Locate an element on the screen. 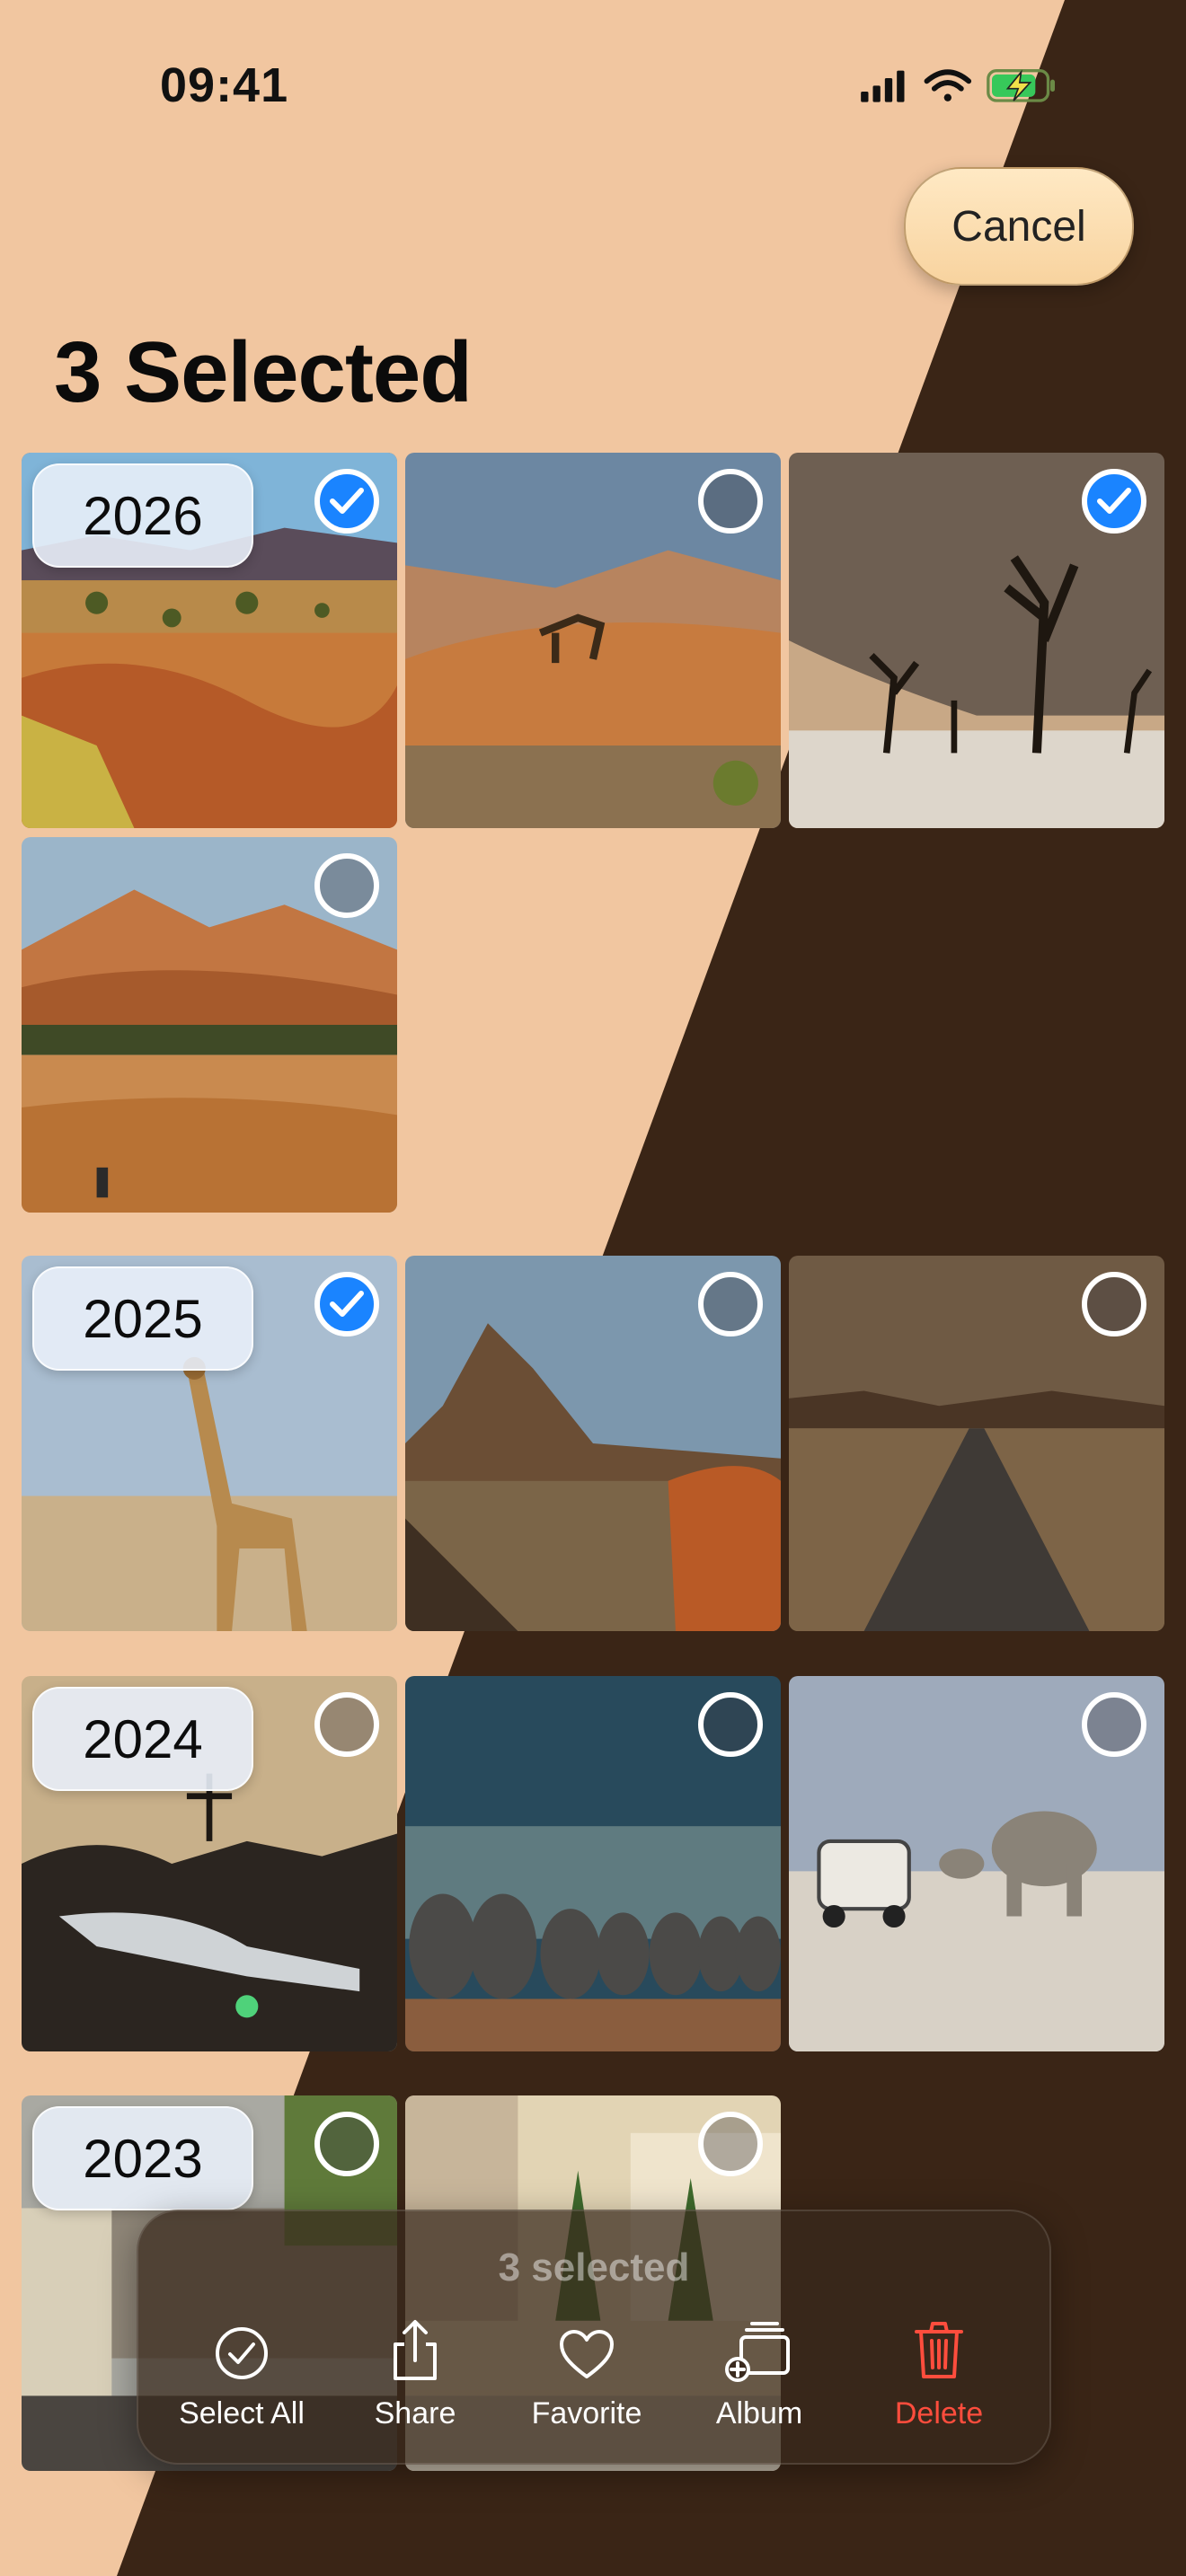 The height and width of the screenshot is (2576, 1186). cellular-signal-icon is located at coordinates (883, 86).